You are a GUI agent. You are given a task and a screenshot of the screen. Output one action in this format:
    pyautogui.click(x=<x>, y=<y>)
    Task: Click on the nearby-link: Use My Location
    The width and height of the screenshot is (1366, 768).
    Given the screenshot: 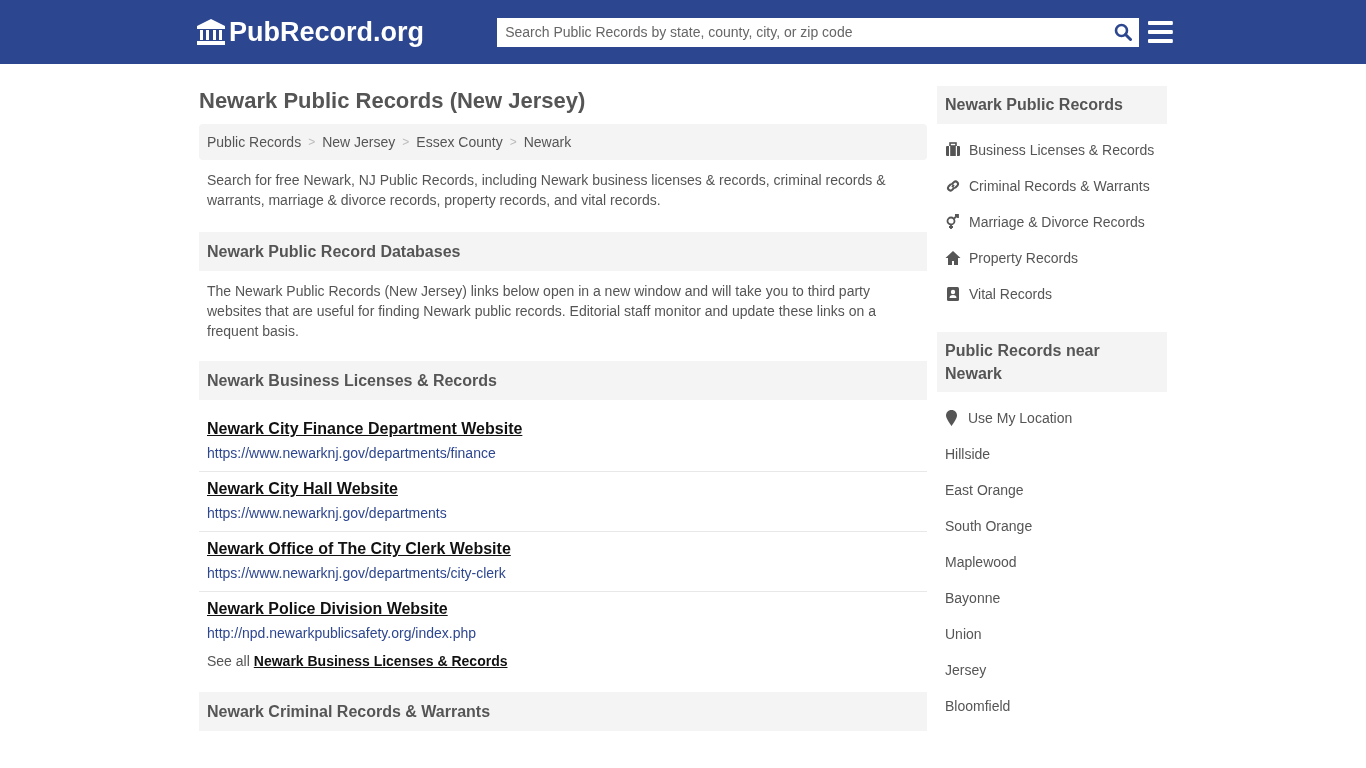 What is the action you would take?
    pyautogui.click(x=1009, y=418)
    